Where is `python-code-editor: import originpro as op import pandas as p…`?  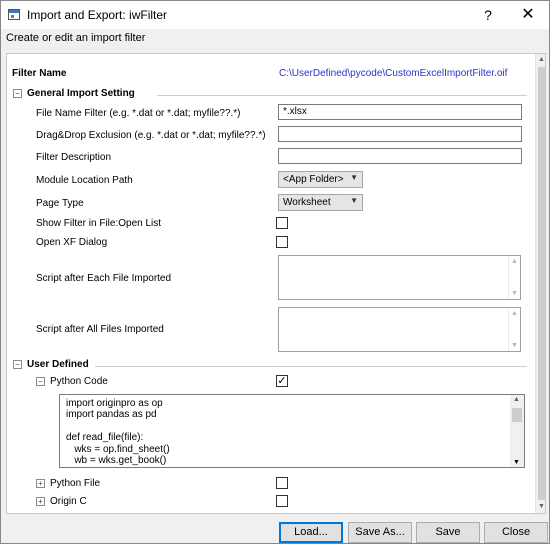
python-code-editor: import originpro as op import pandas as p… is located at coordinates (292, 431).